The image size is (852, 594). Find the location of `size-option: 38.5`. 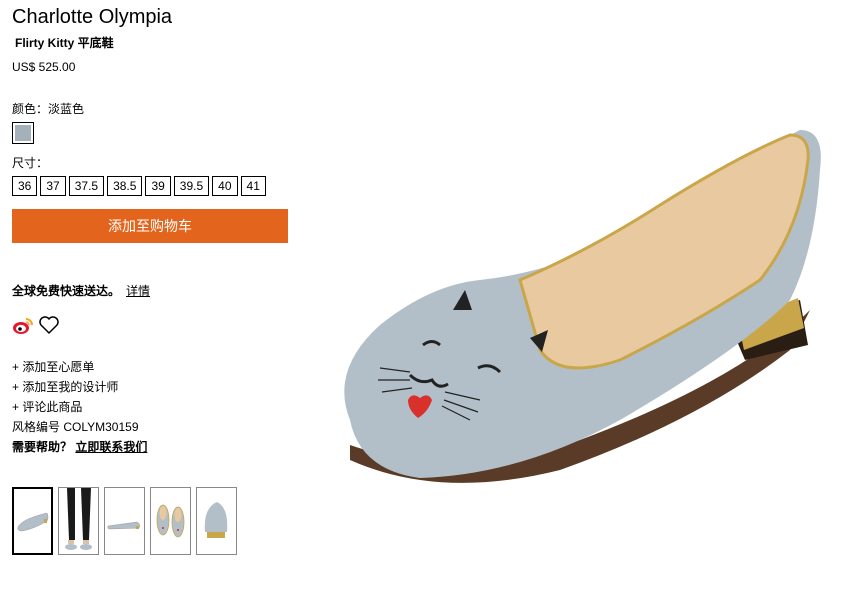

size-option: 38.5 is located at coordinates (125, 186).